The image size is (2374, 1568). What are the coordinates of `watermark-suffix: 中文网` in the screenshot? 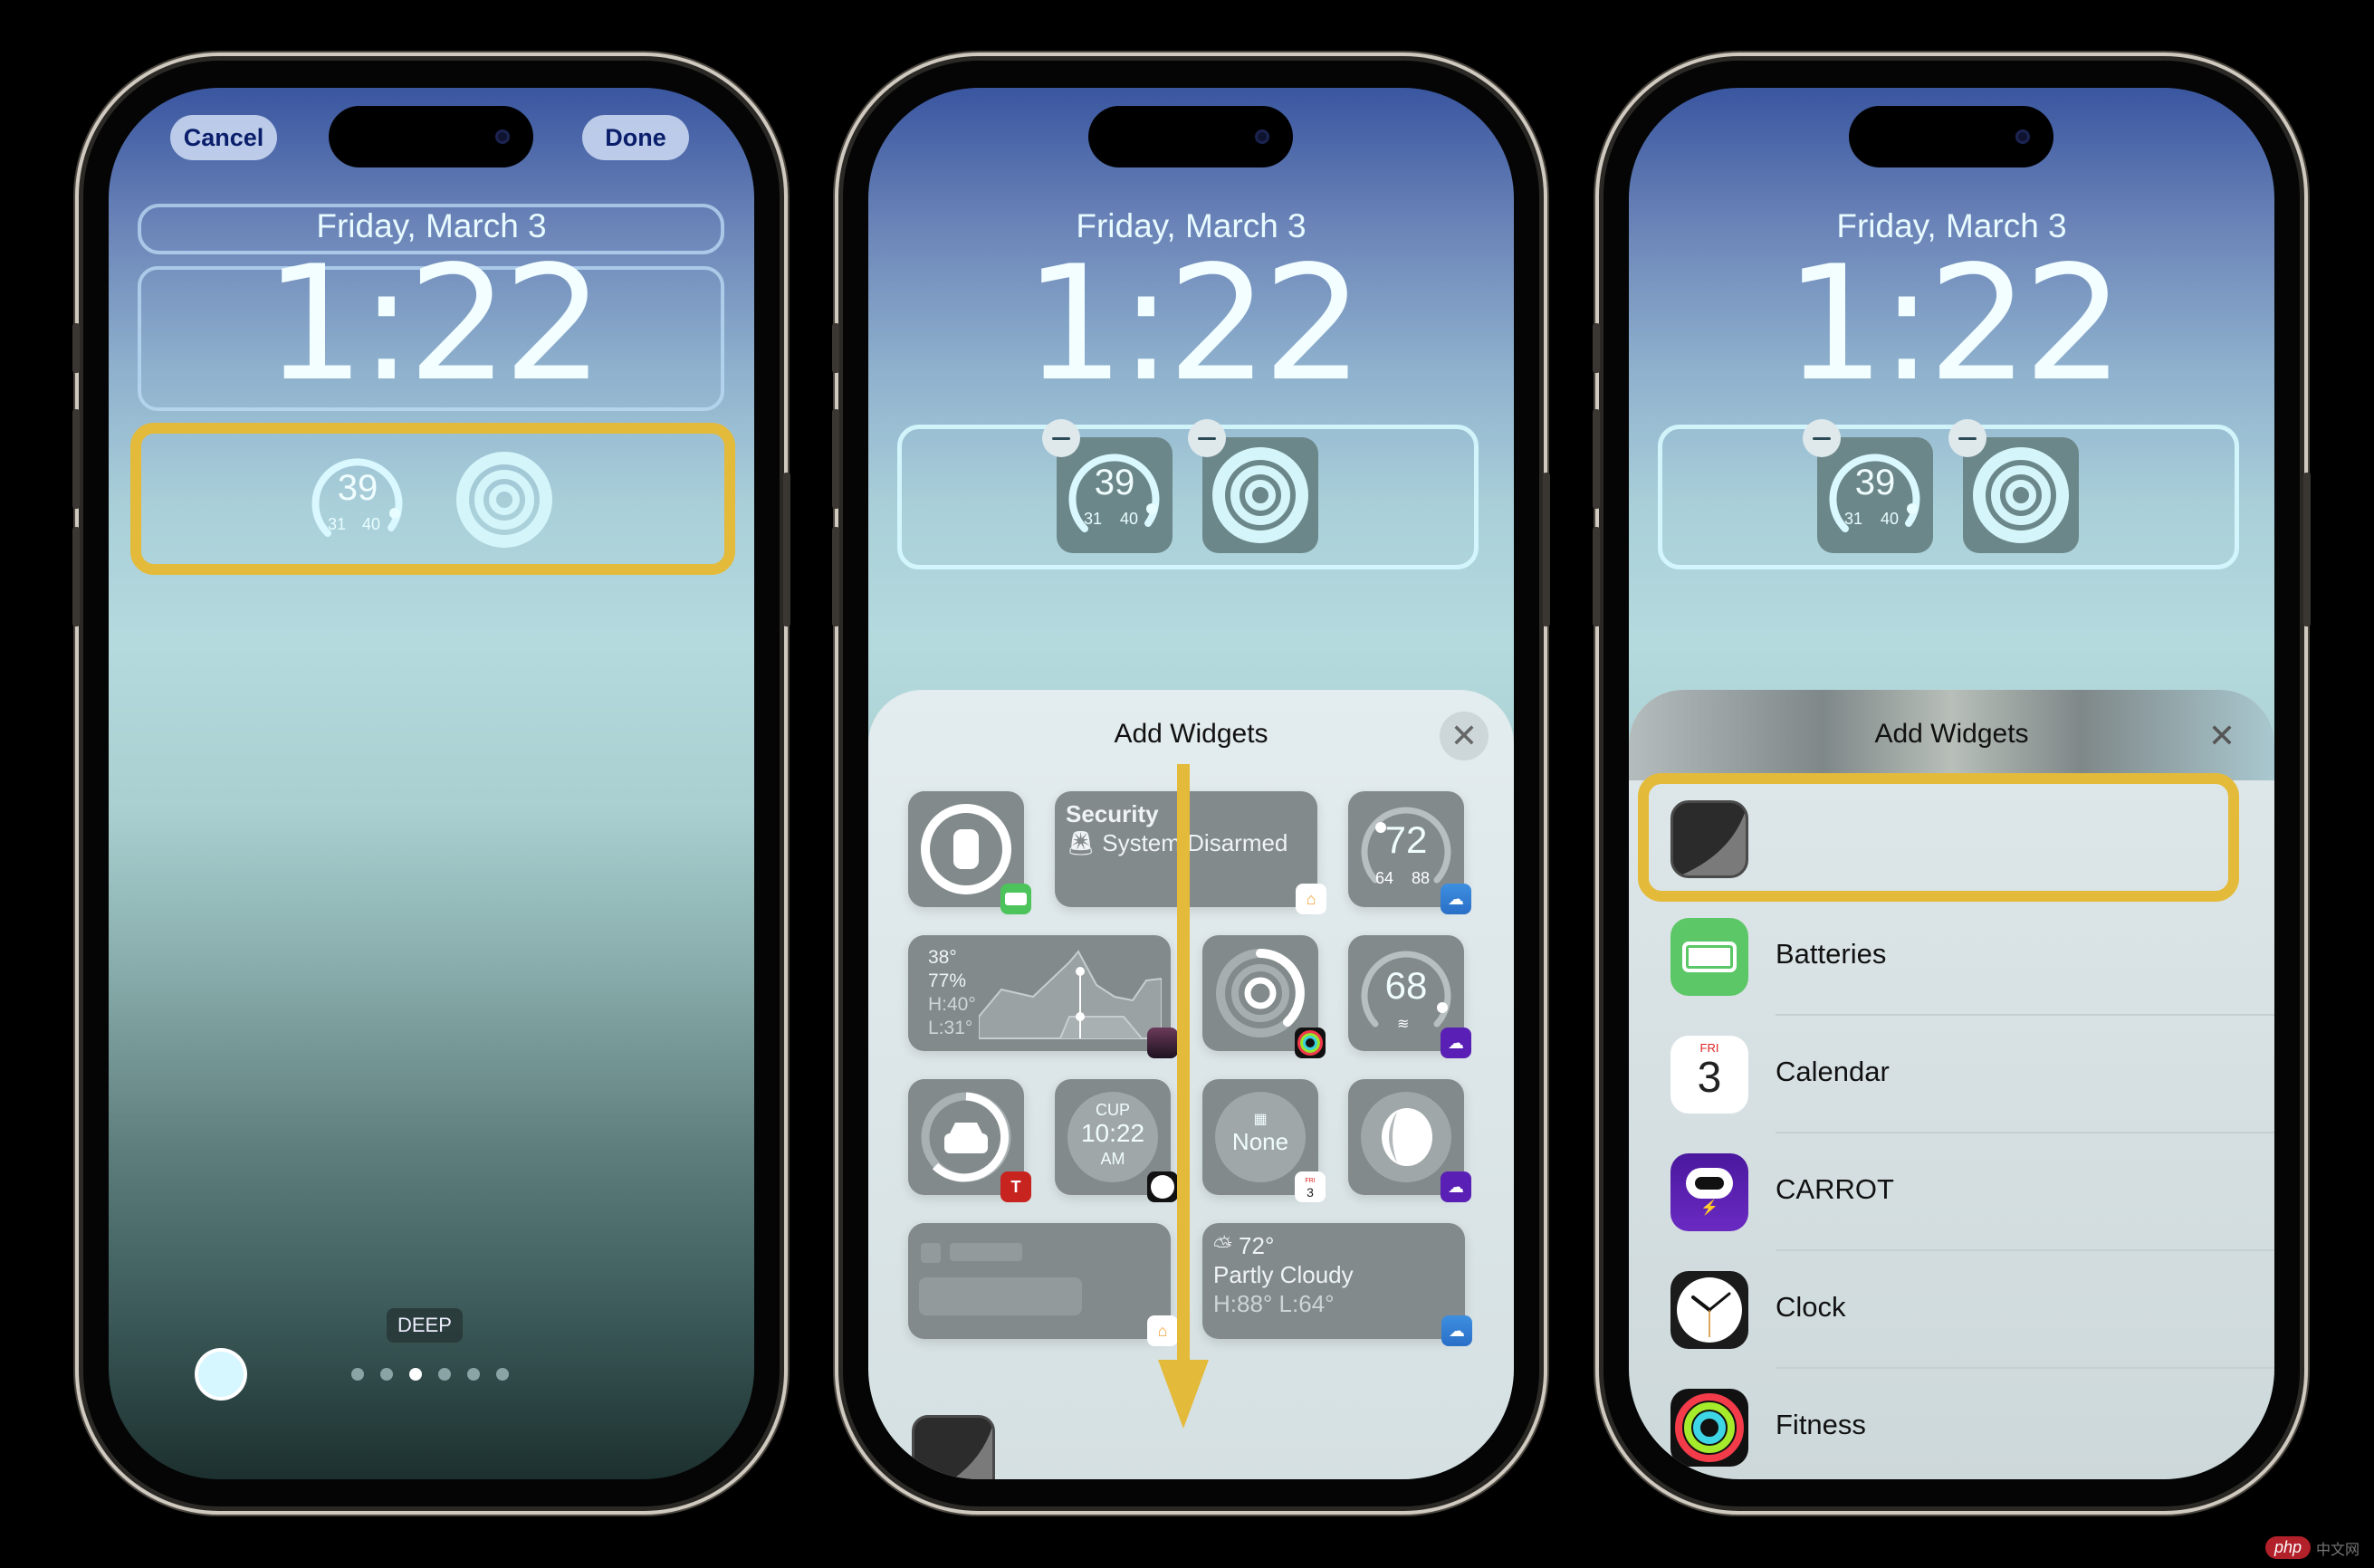 It's located at (2337, 1550).